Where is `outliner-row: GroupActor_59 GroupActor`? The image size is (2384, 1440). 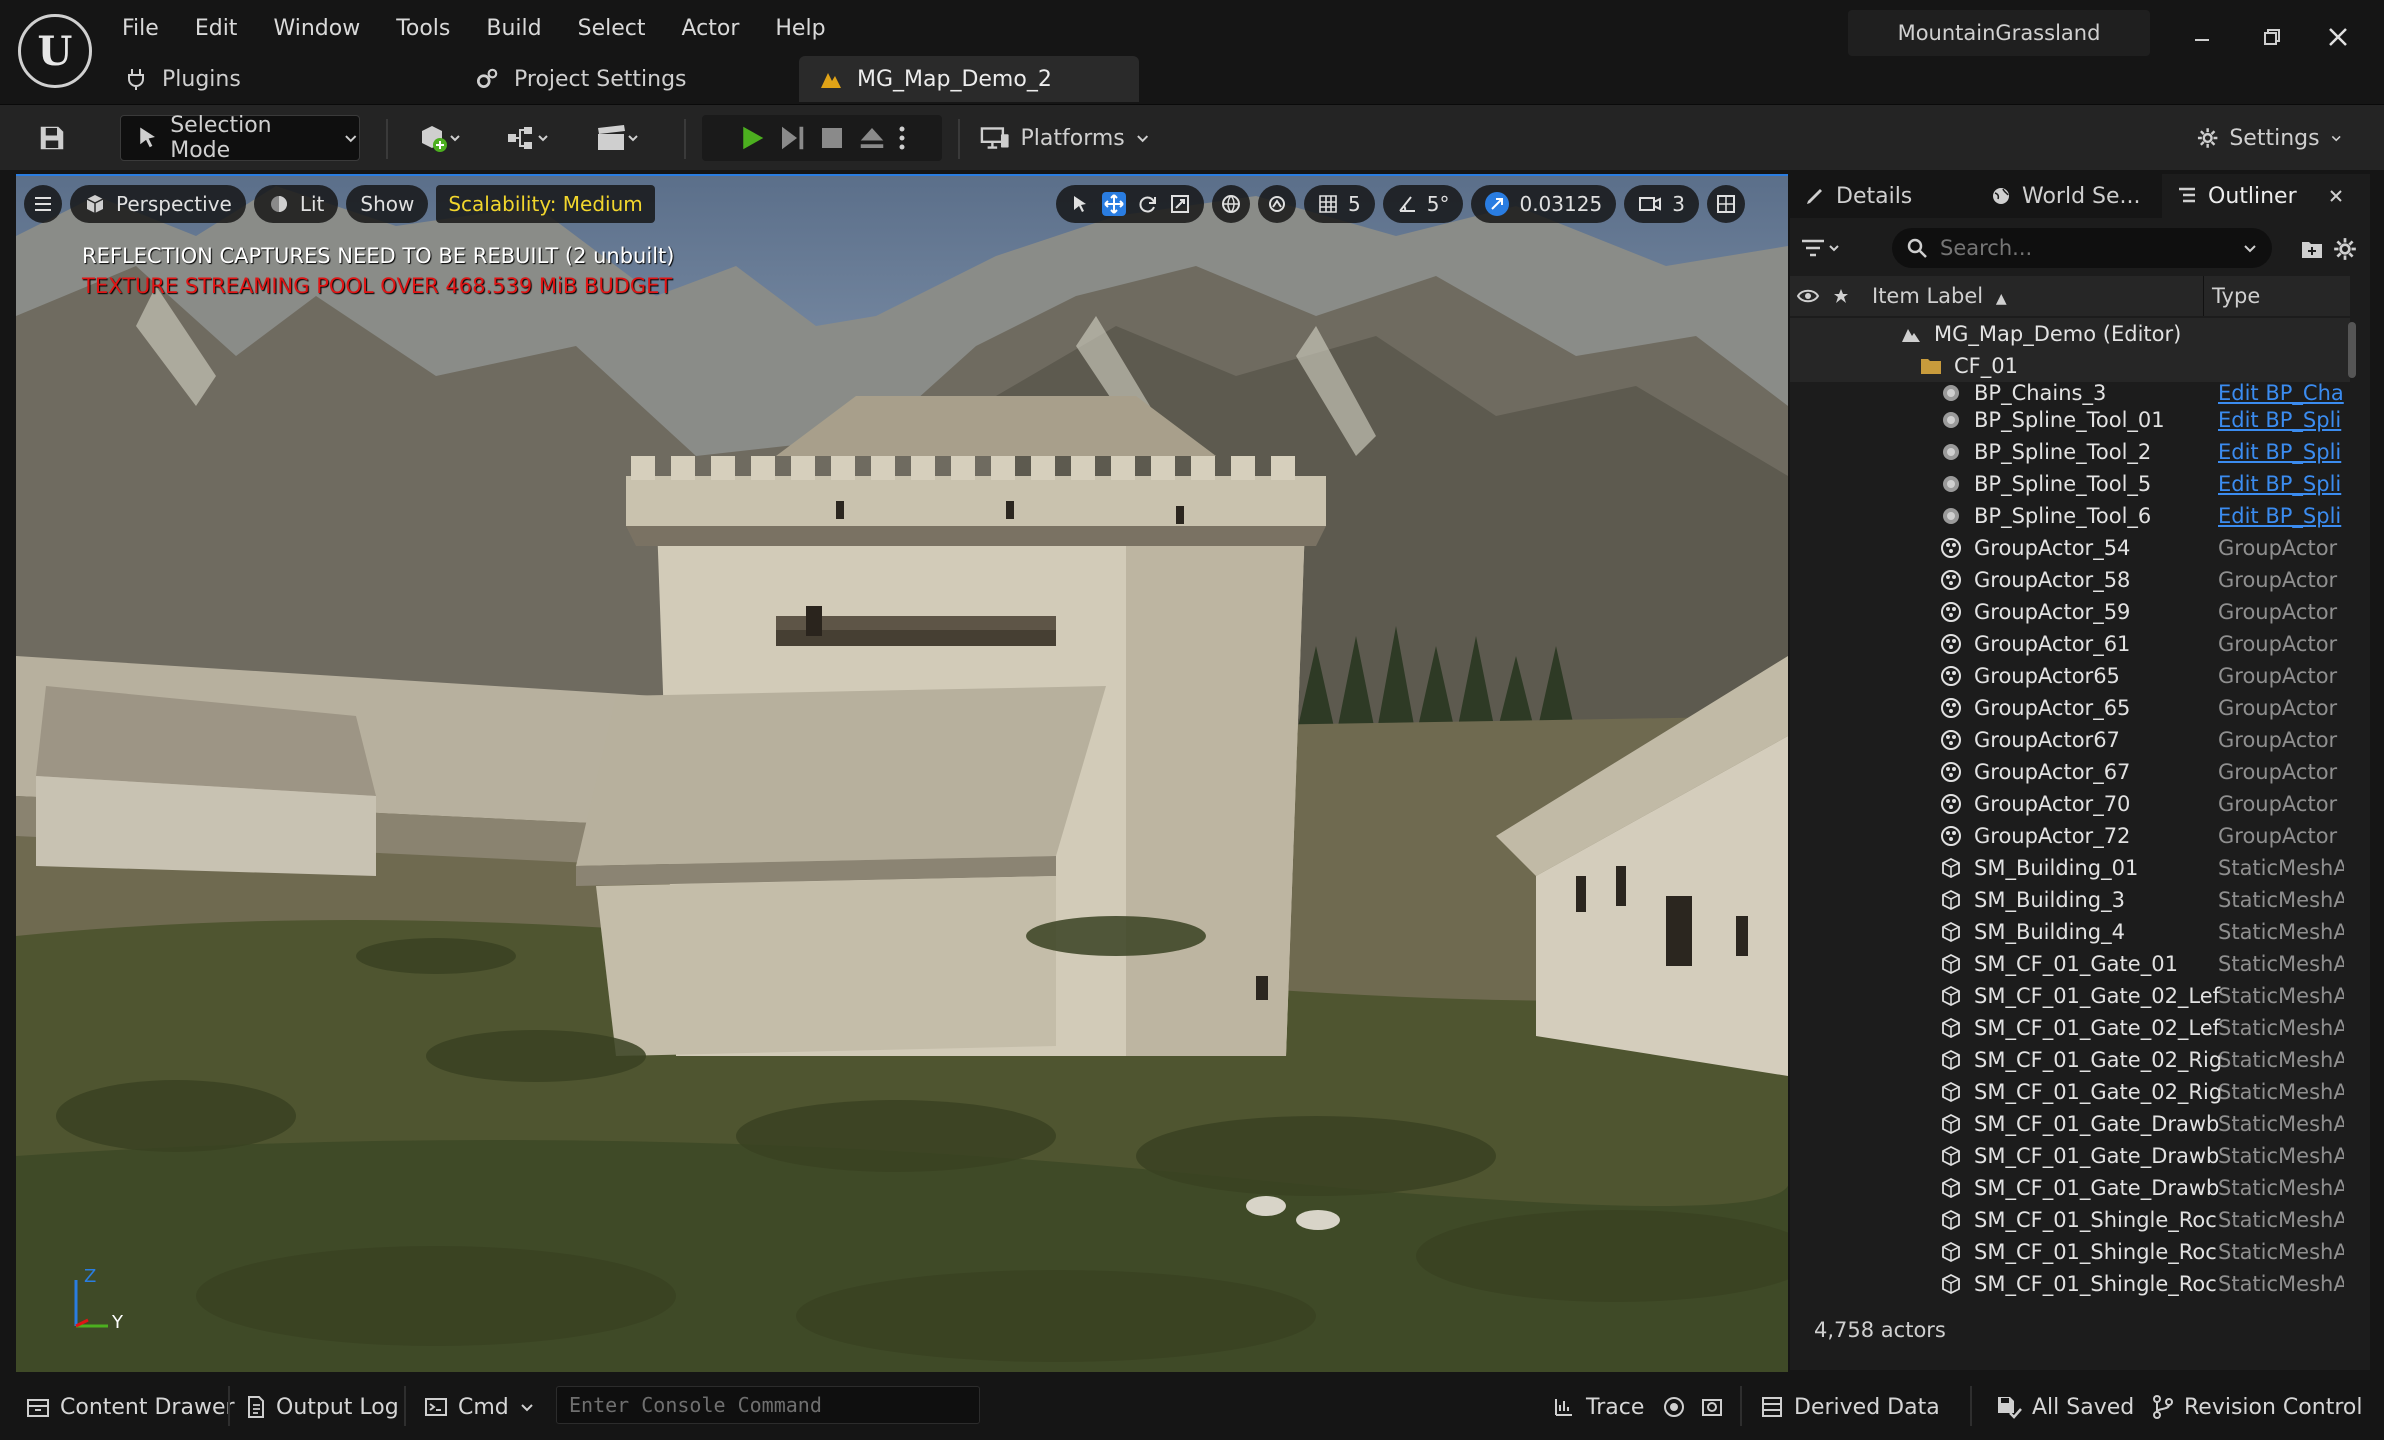 outliner-row: GroupActor_59 GroupActor is located at coordinates (2070, 612).